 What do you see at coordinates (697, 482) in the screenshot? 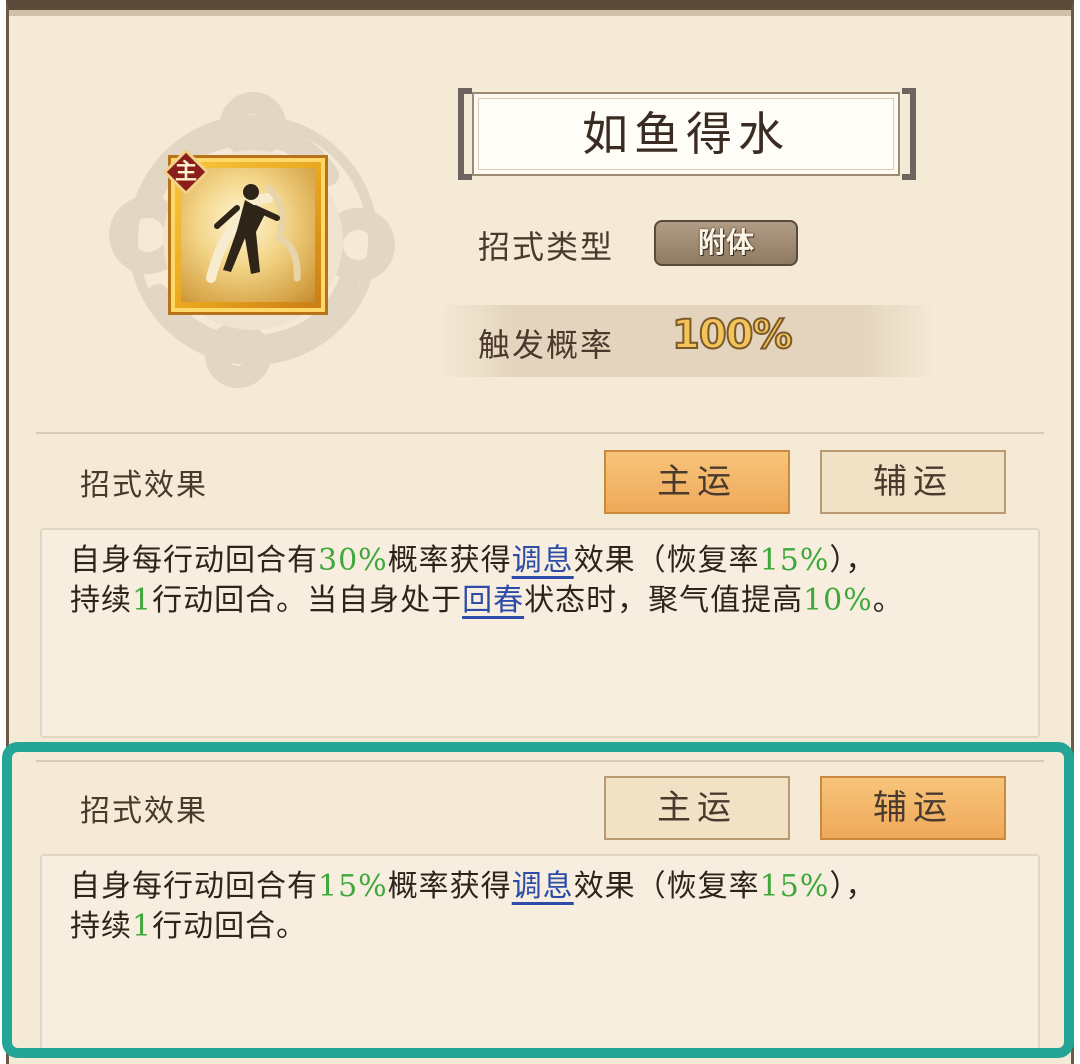
I see `tab-main-operation: 主运` at bounding box center [697, 482].